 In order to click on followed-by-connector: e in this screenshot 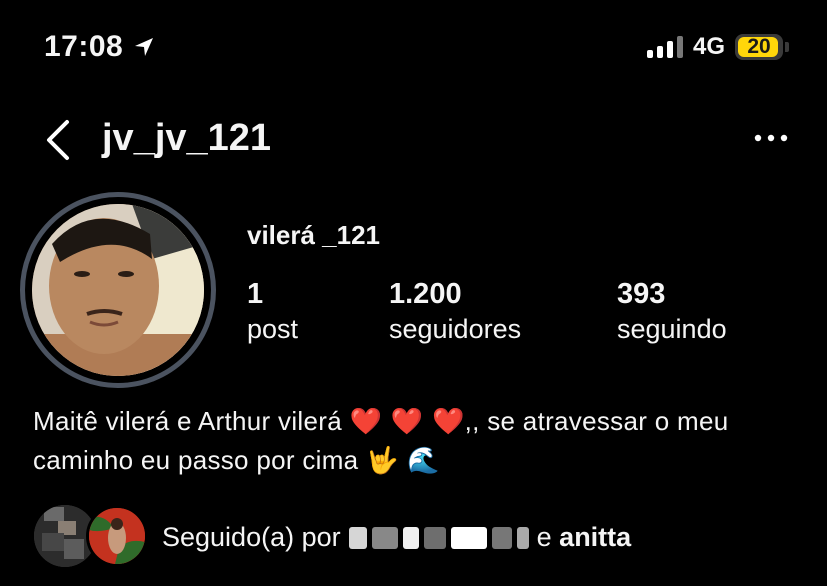, I will do `click(544, 537)`.